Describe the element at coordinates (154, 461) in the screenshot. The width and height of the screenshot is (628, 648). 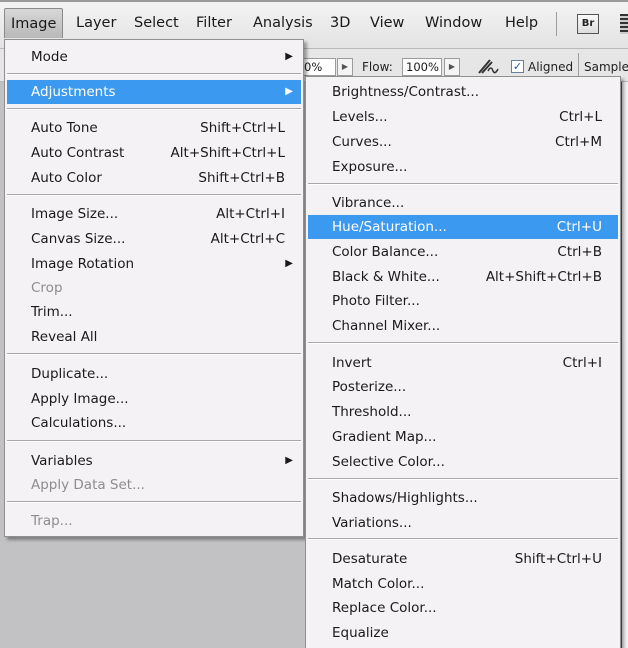
I see `menu-item-variables: Variables ▶` at that location.